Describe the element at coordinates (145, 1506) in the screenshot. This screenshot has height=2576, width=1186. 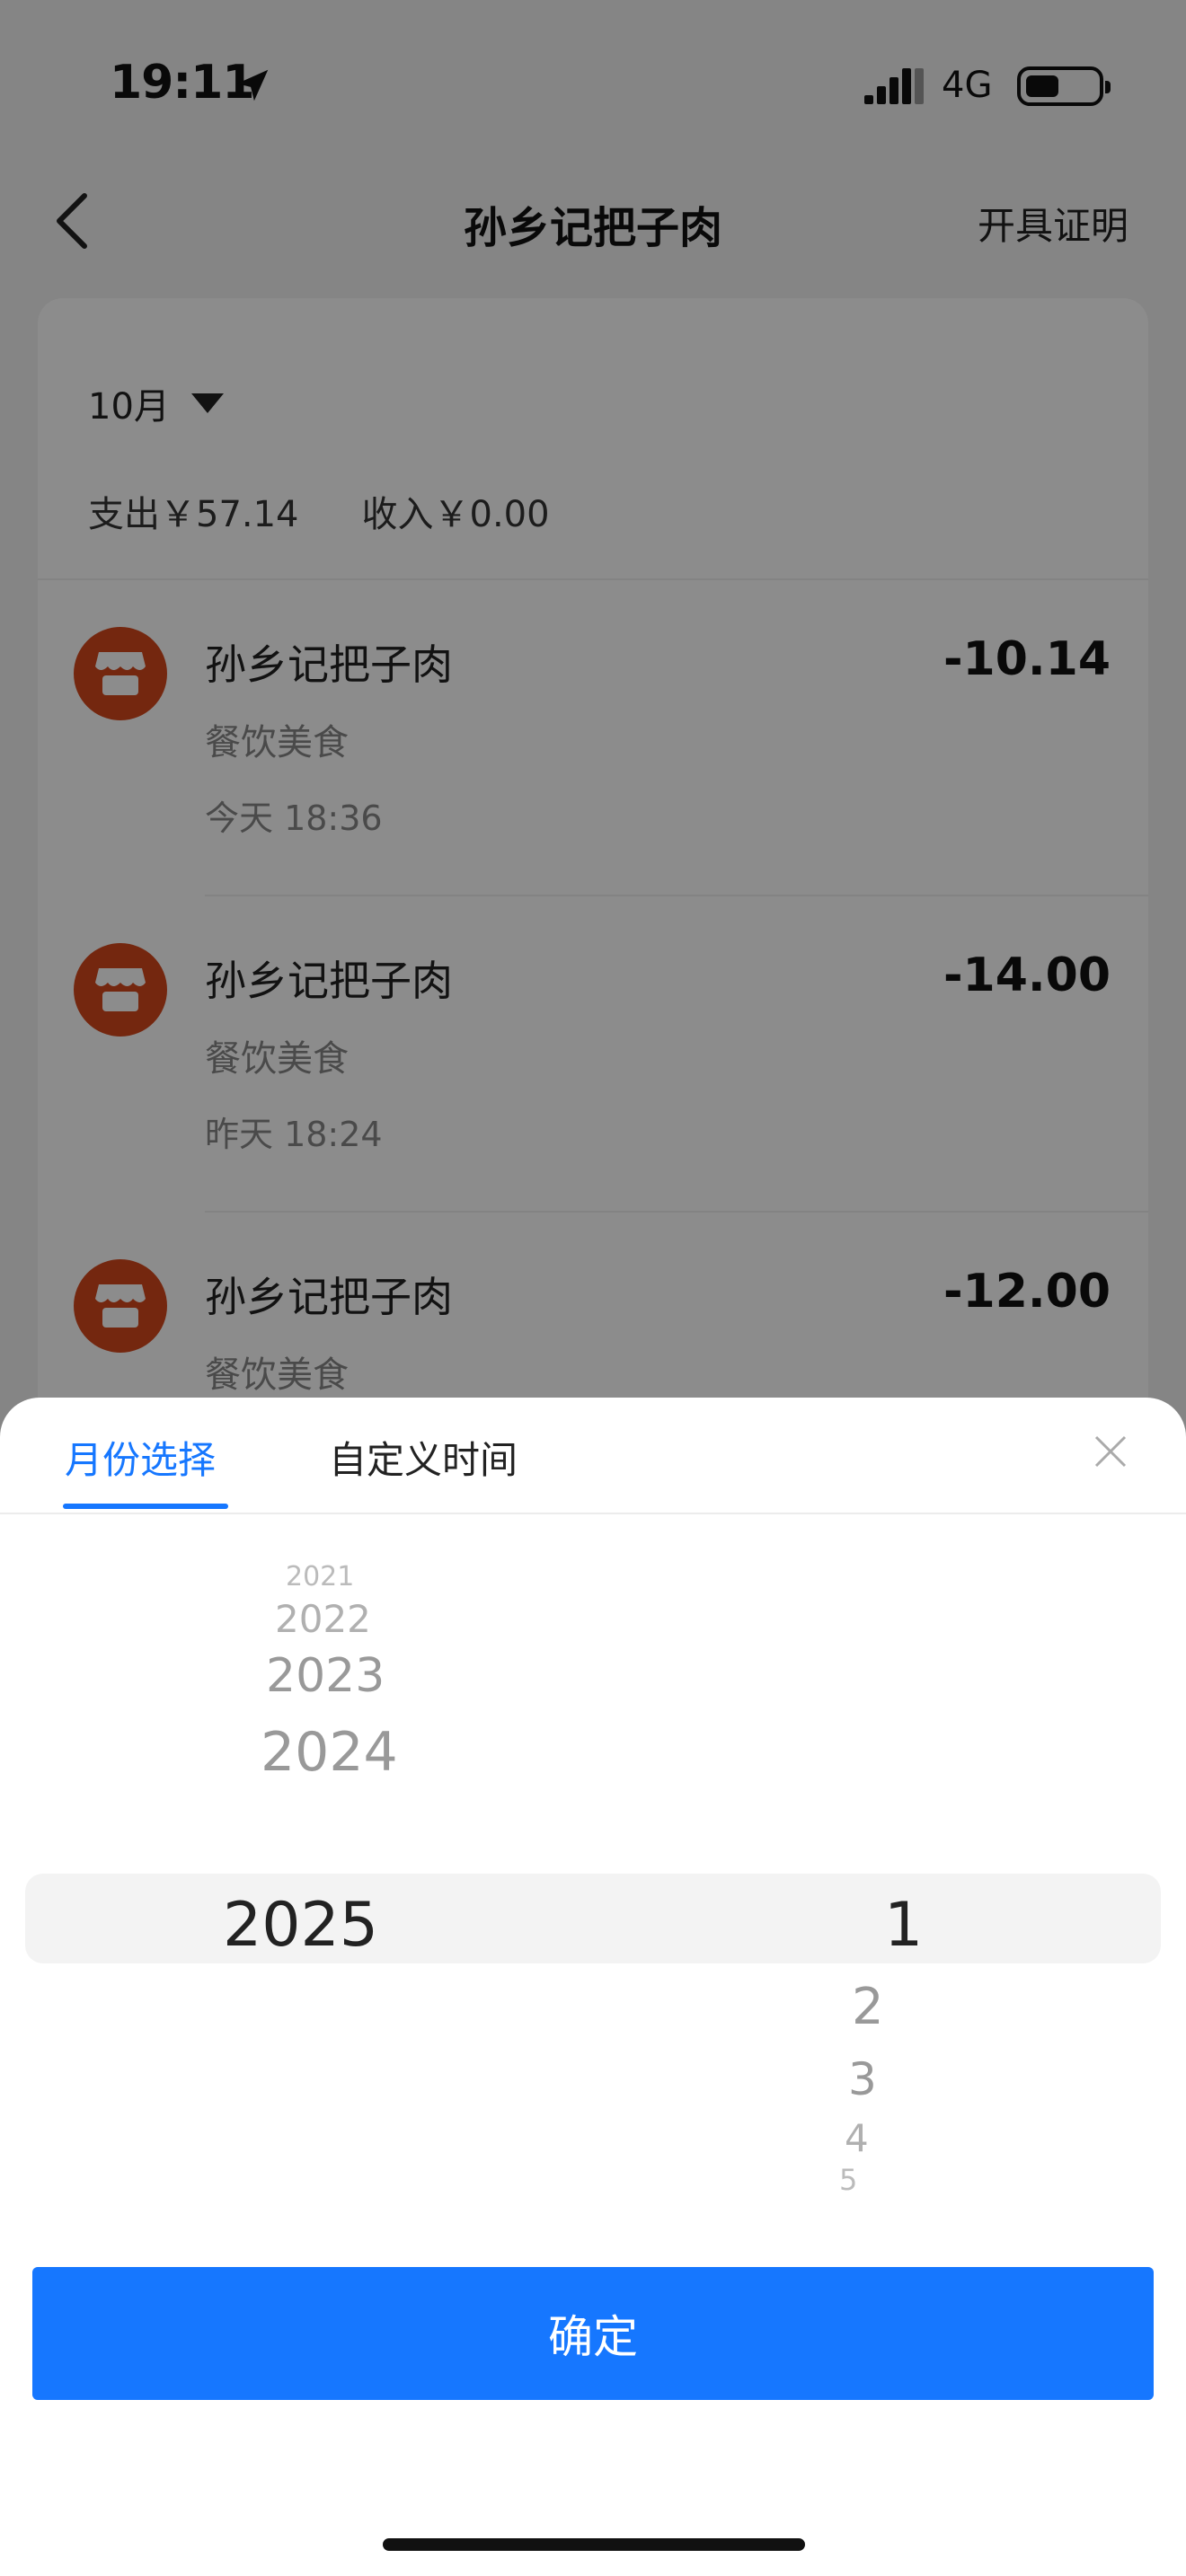
I see `active-tab-indicator` at that location.